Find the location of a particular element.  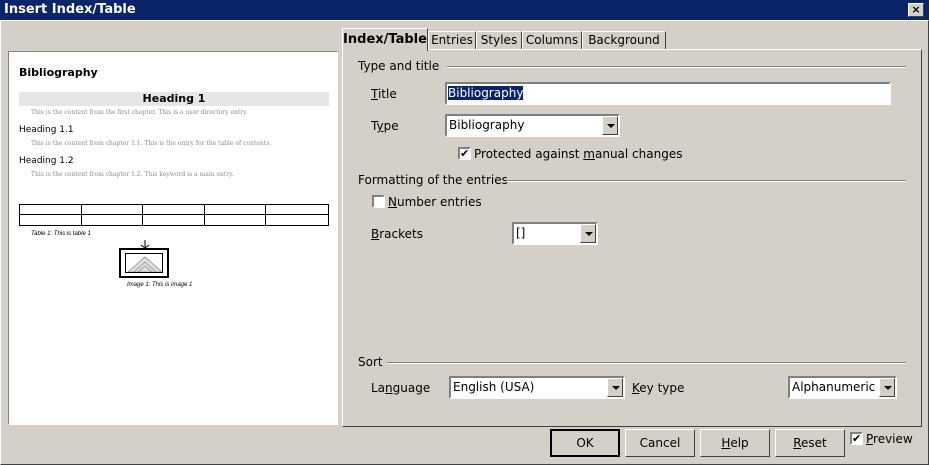

key-type-dropdown: Alphanumeric is located at coordinates (842, 387).